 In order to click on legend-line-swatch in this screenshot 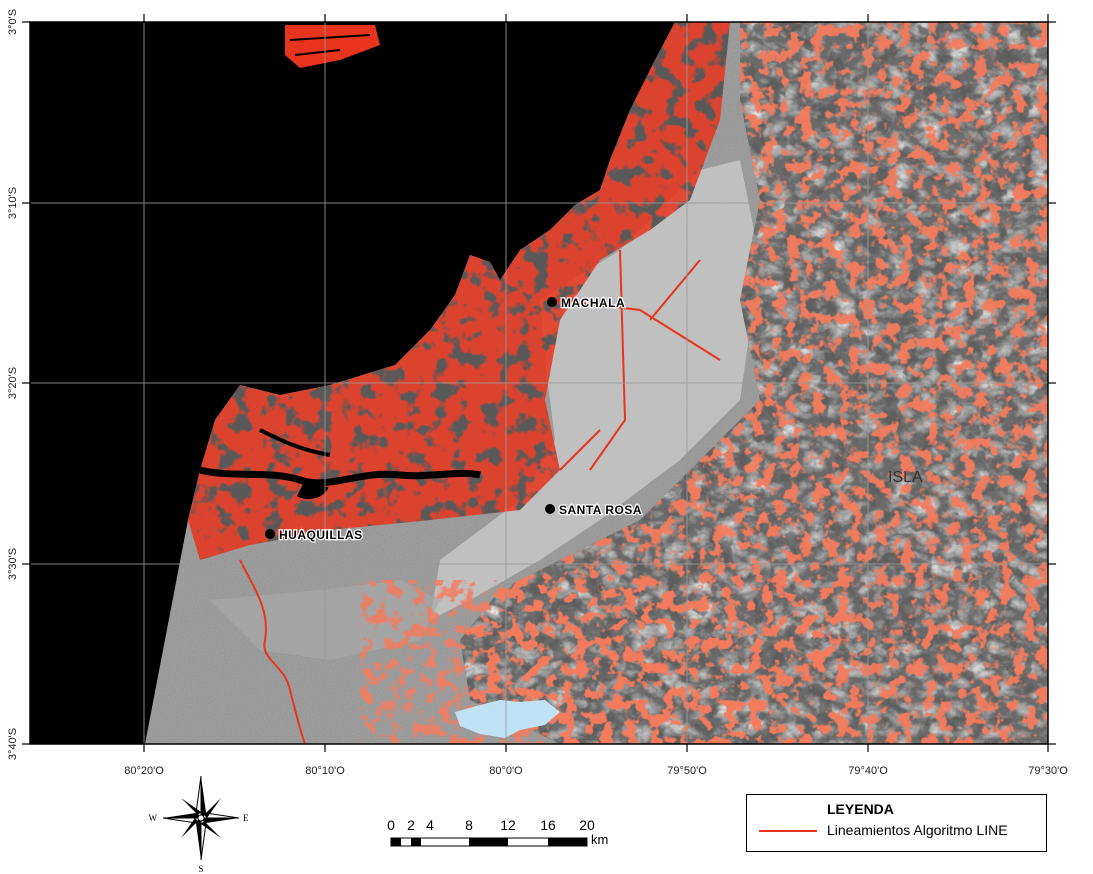, I will do `click(788, 831)`.